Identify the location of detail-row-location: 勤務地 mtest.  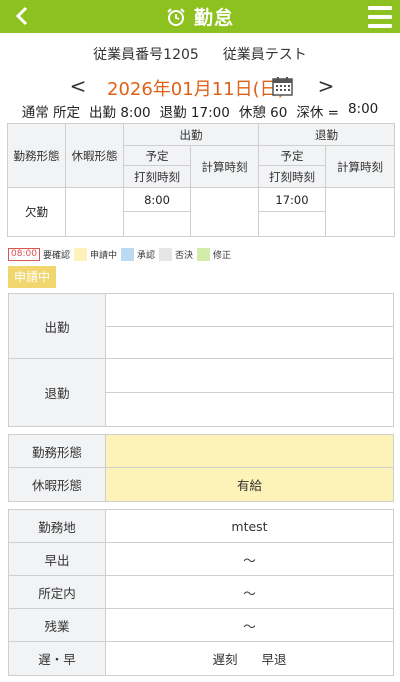
(201, 526).